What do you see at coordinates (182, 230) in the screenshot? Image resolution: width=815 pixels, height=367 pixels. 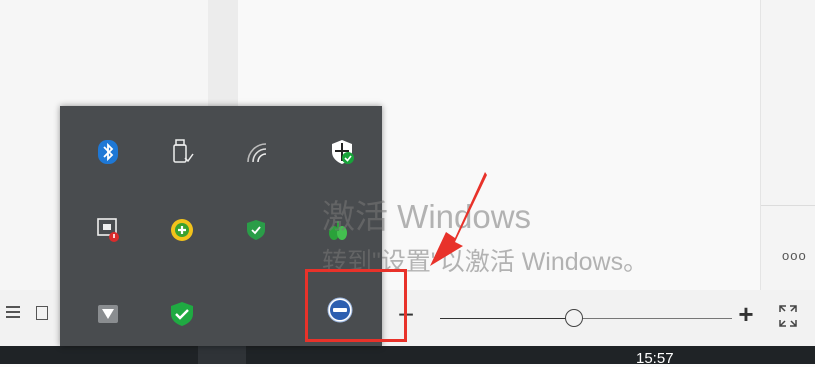 I see `security-plus-icon` at bounding box center [182, 230].